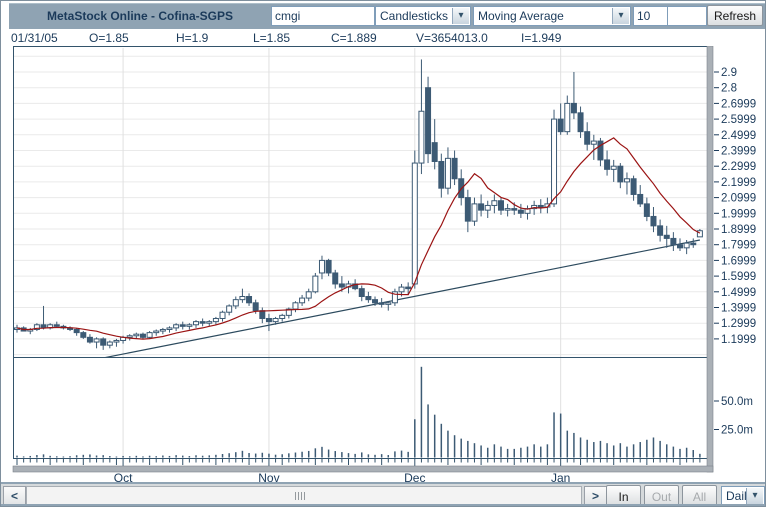 This screenshot has height=507, width=766. Describe the element at coordinates (661, 495) in the screenshot. I see `zoom-out-button: Out` at that location.